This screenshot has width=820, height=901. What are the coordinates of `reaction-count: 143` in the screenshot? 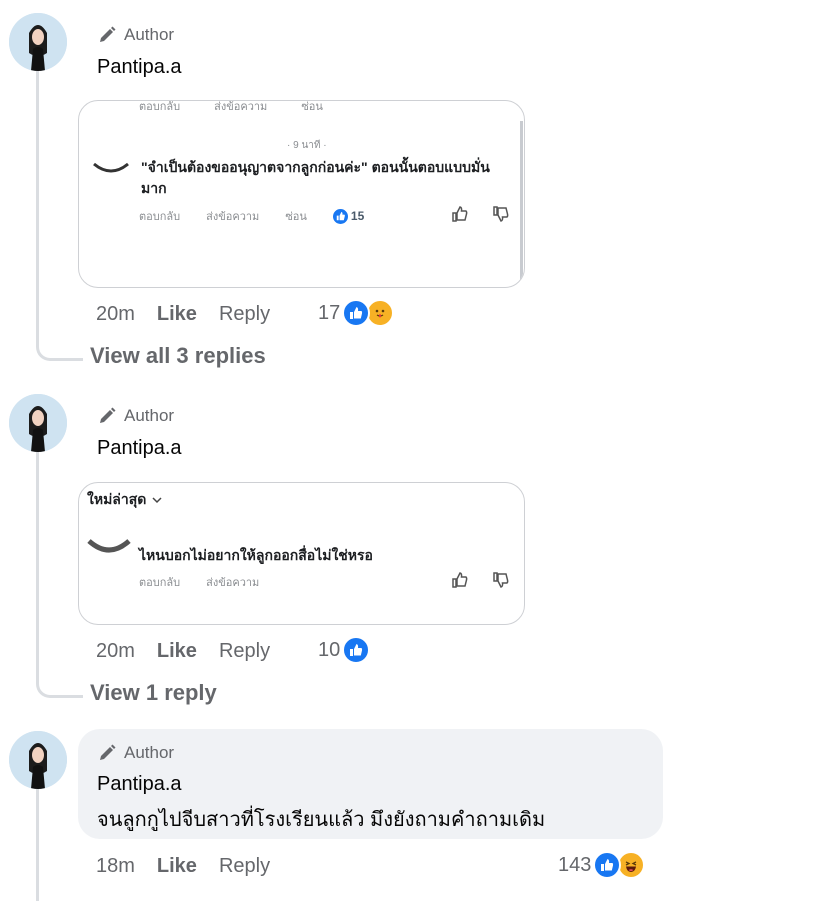 It's located at (575, 864).